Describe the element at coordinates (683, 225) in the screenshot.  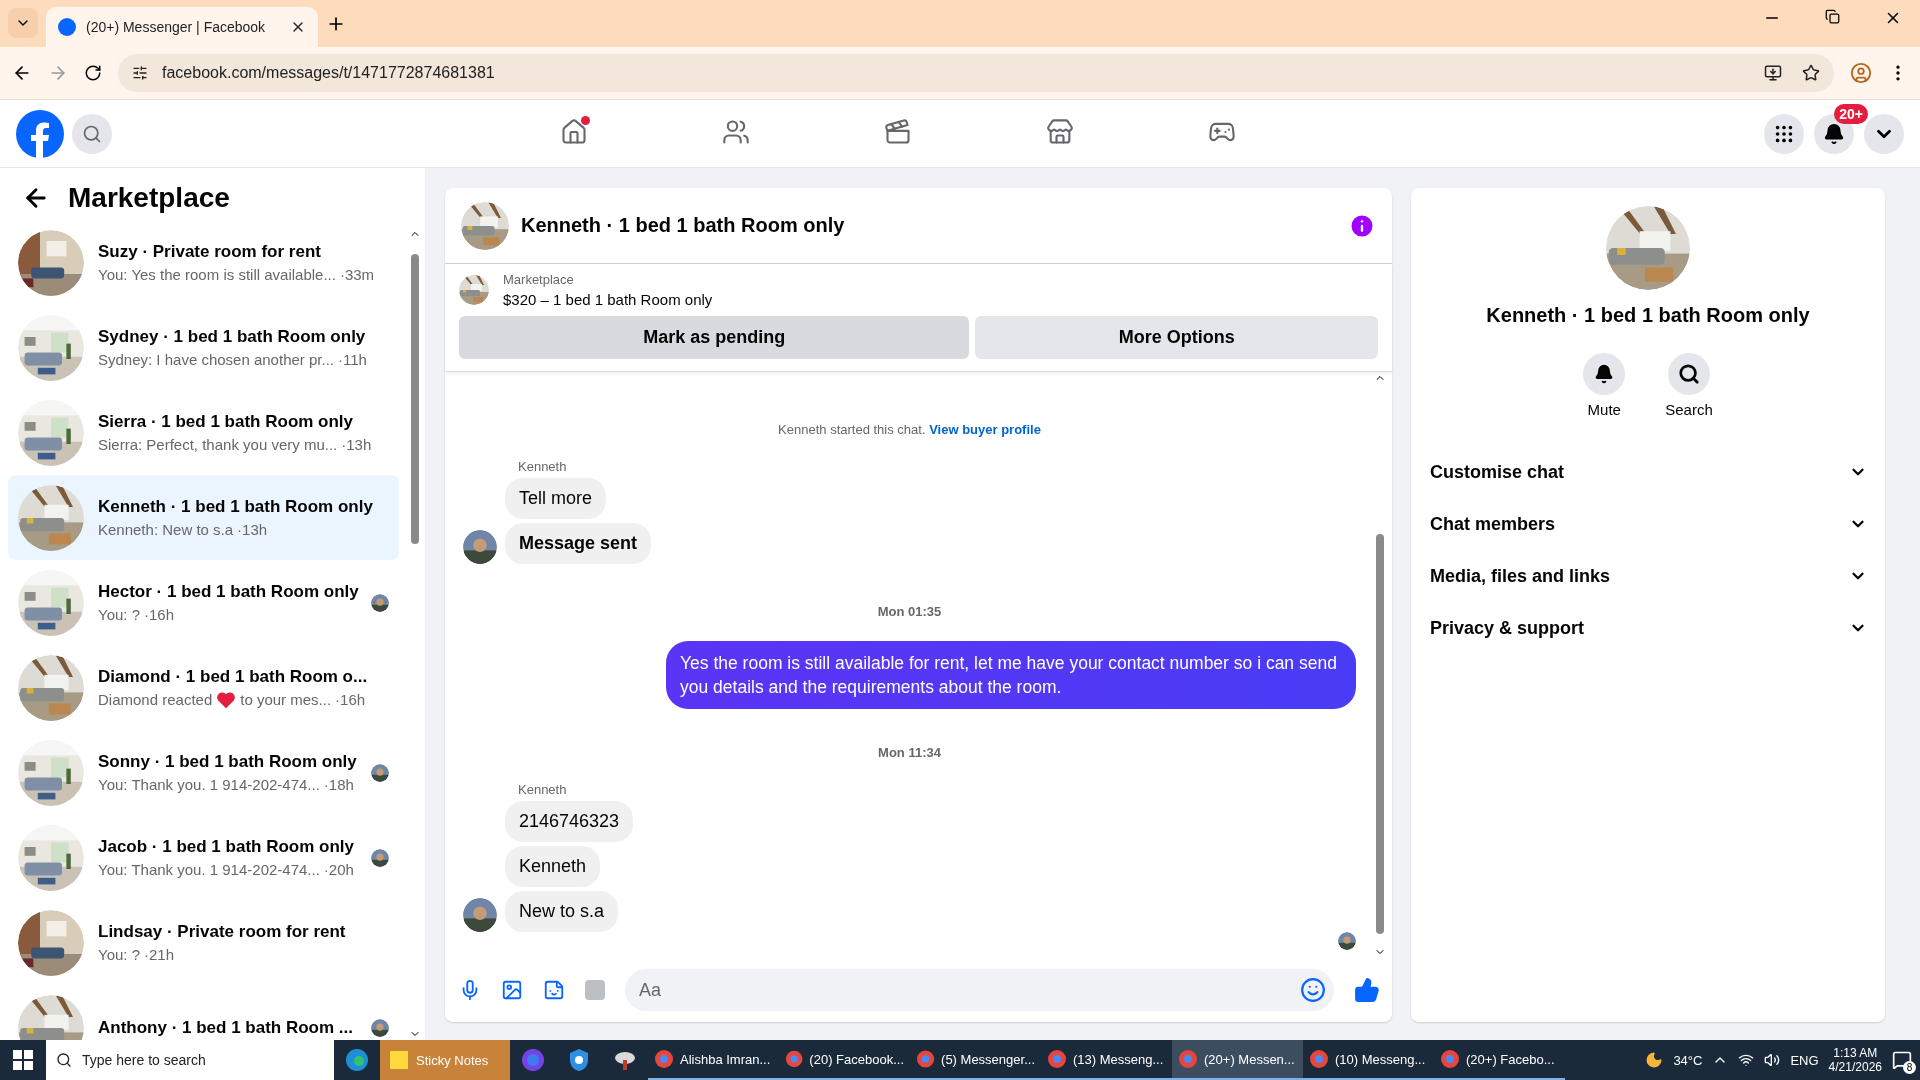
I see `chat-title: Kenneth · 1 bed 1 bath Room only` at that location.